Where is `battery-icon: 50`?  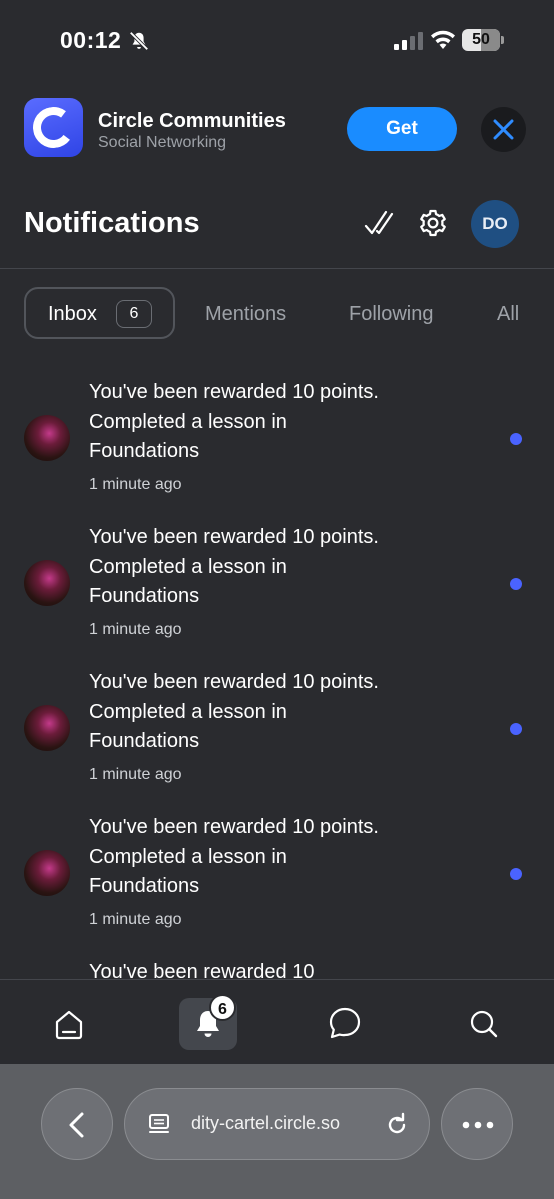 battery-icon: 50 is located at coordinates (483, 40).